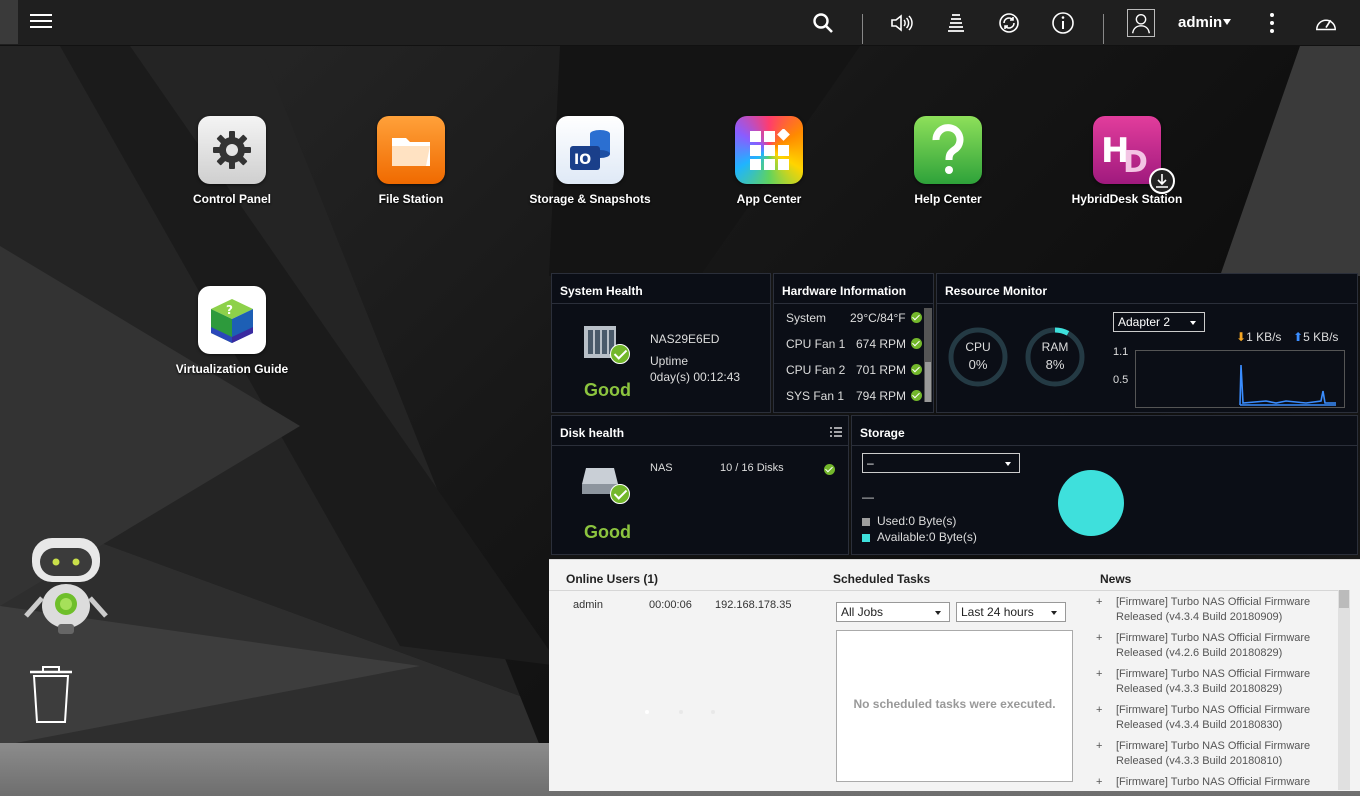 This screenshot has width=1360, height=796. I want to click on storage-pie-chart, so click(1091, 503).